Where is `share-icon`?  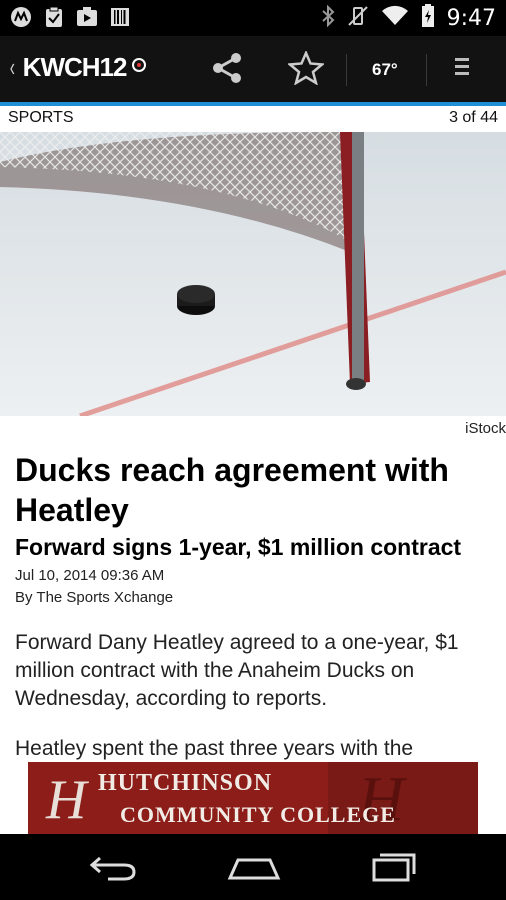
share-icon is located at coordinates (227, 70).